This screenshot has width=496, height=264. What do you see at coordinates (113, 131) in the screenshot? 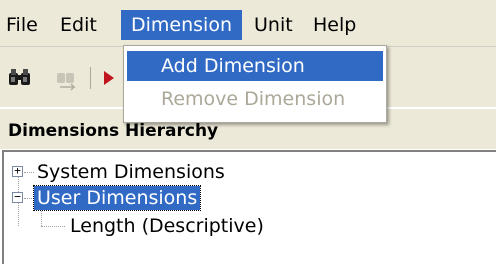
I see `hierarchy-title: Dimensions Hierarchy` at bounding box center [113, 131].